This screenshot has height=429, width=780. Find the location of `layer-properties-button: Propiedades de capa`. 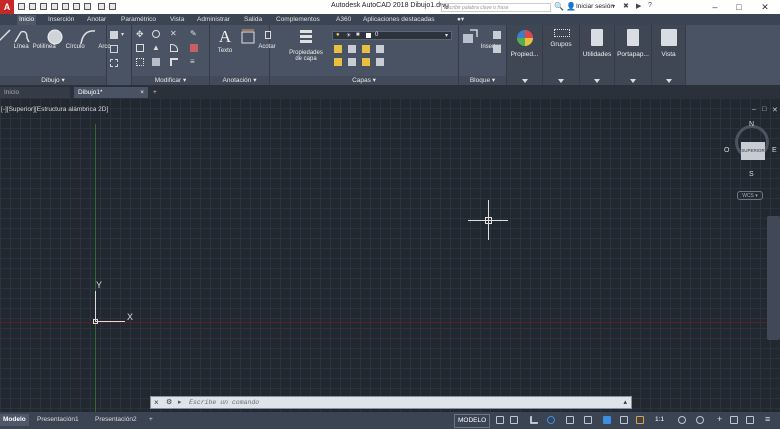

layer-properties-button: Propiedades de capa is located at coordinates (306, 45).